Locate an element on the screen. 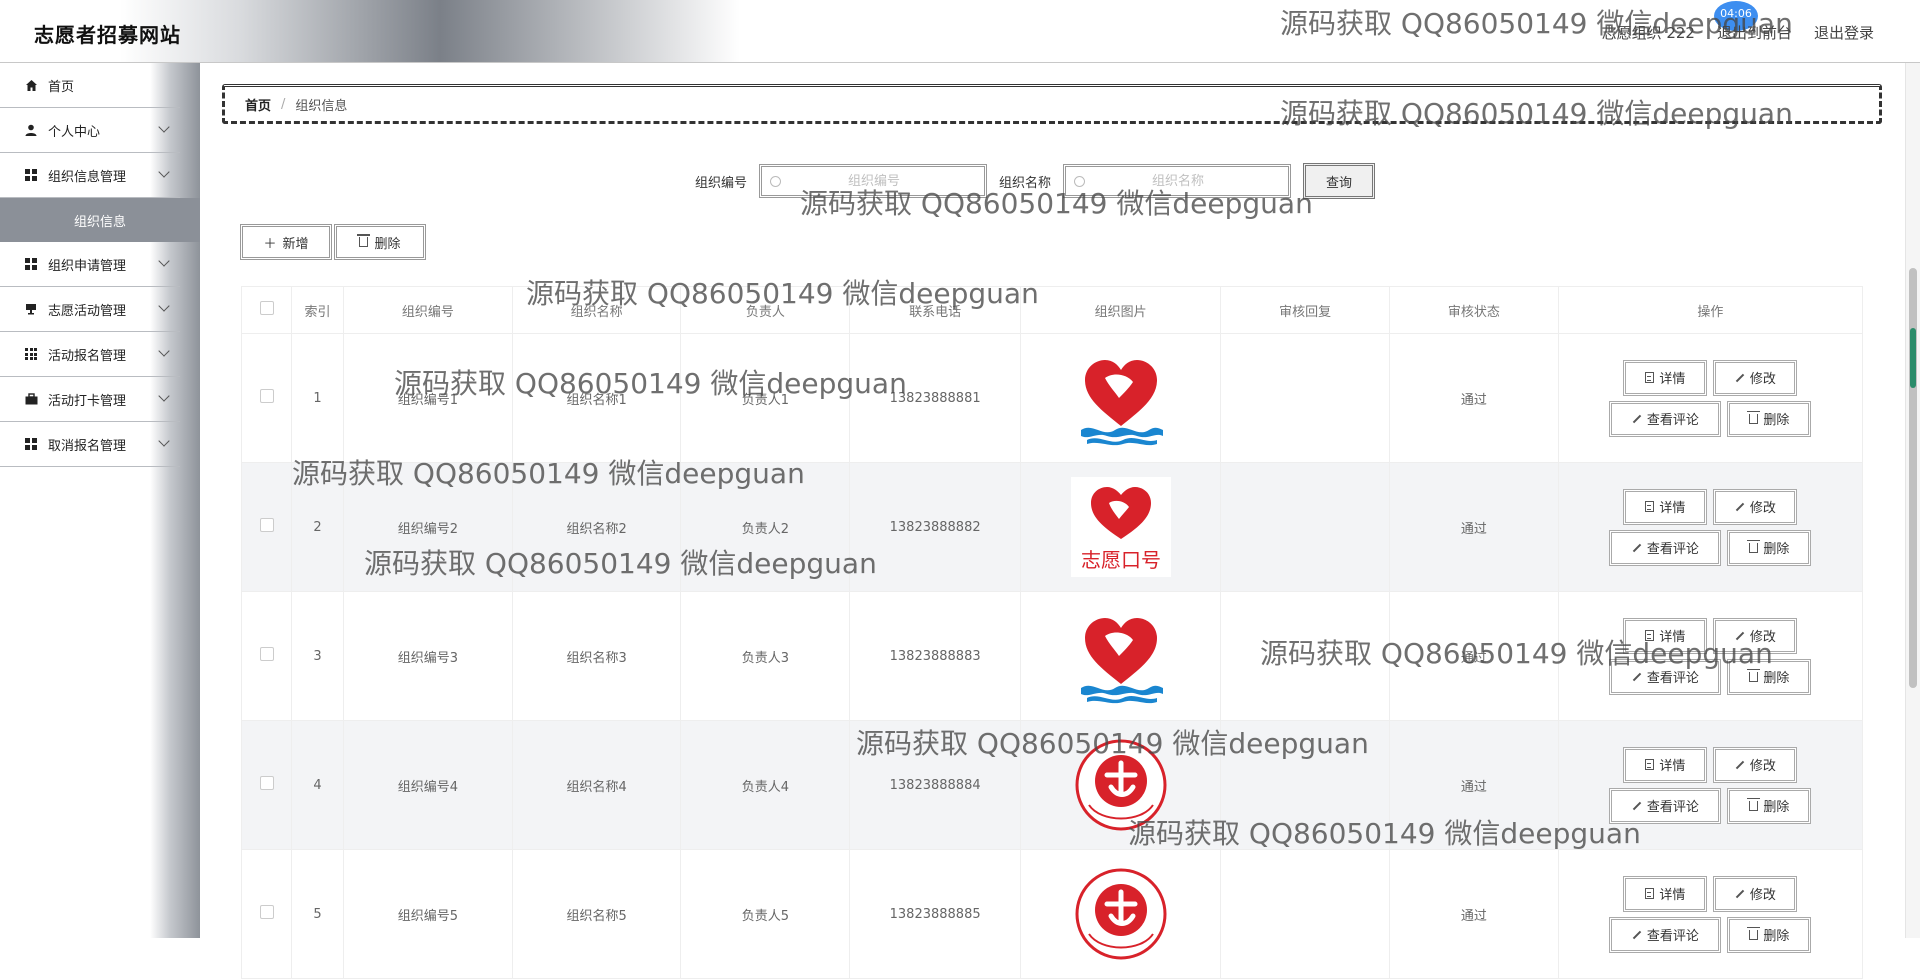 This screenshot has width=1920, height=979. phone-cell: 13823888884 is located at coordinates (935, 785).